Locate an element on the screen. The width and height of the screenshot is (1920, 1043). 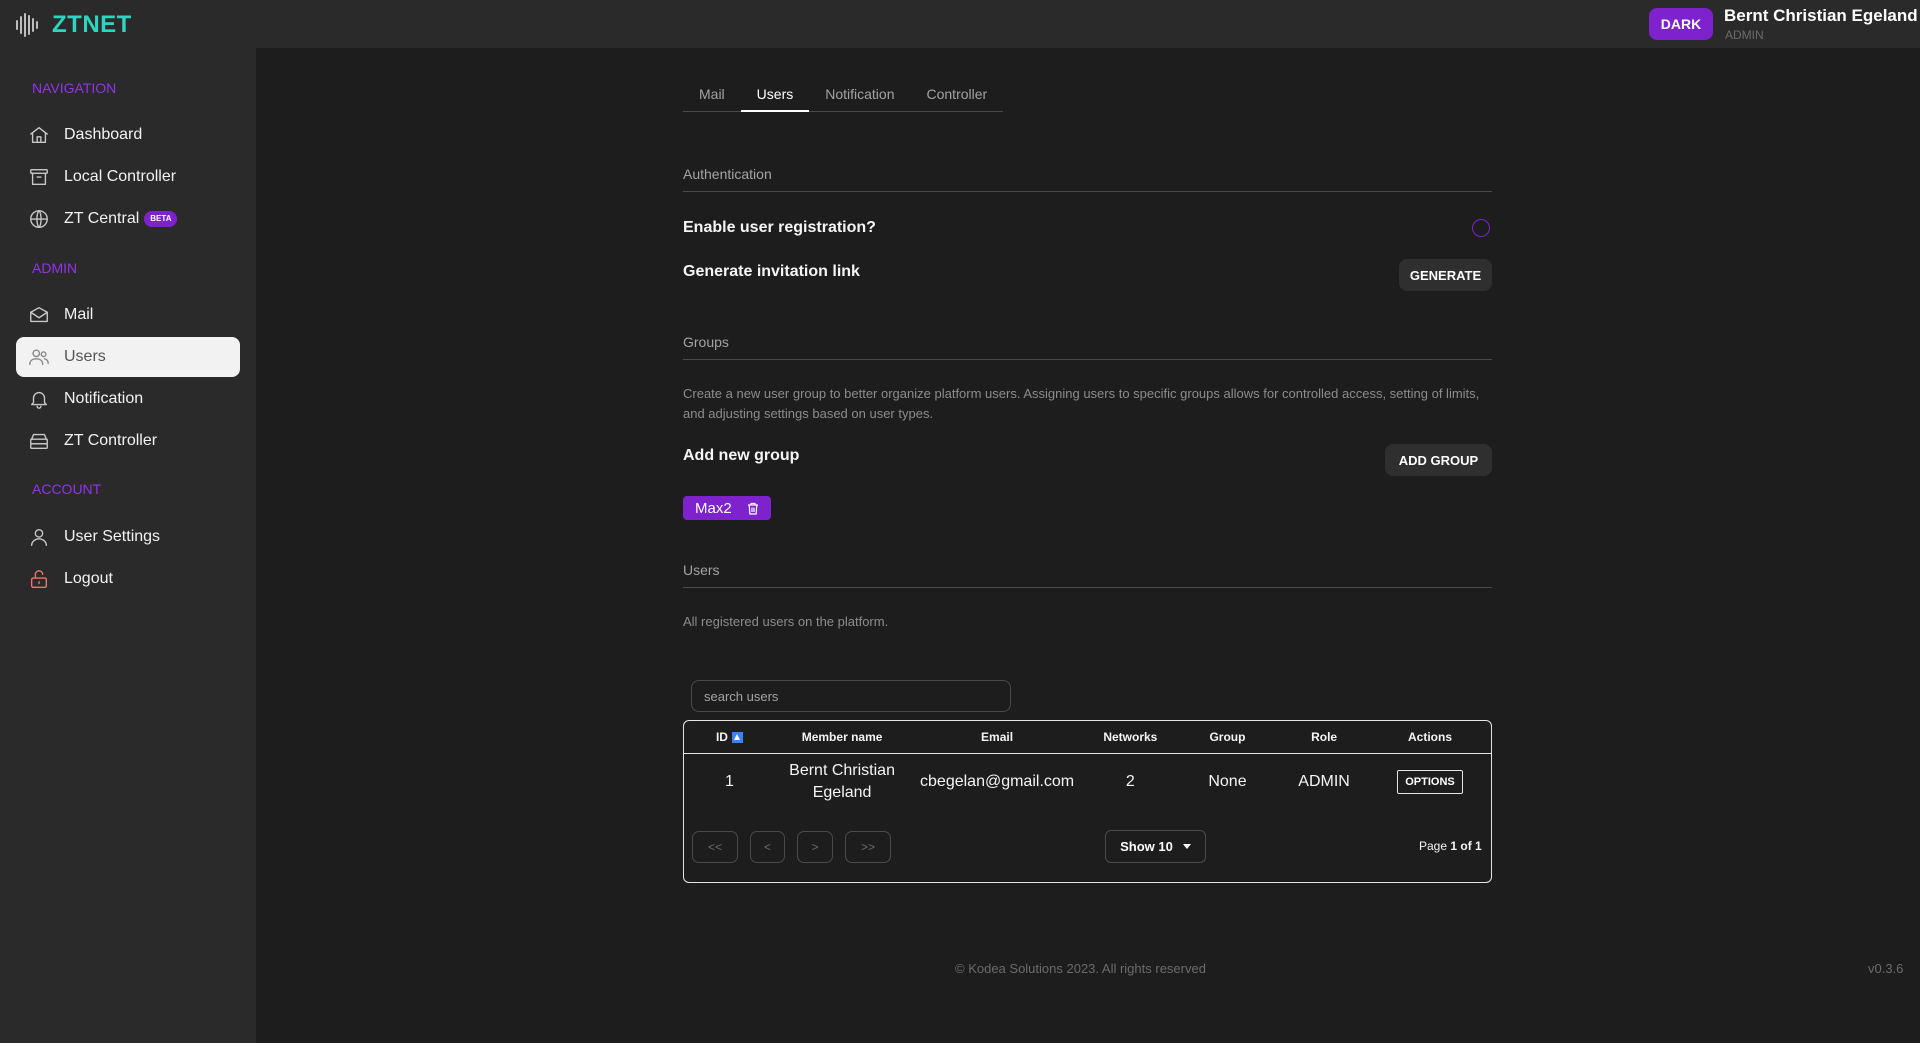
last-page-button: >> is located at coordinates (868, 847).